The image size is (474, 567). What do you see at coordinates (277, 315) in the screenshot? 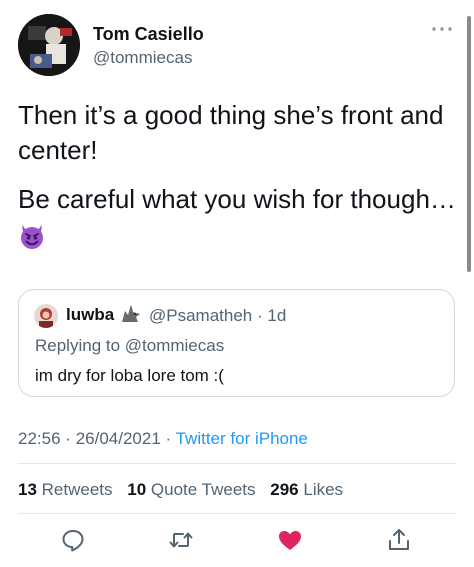
I see `quoted-time: 1d` at bounding box center [277, 315].